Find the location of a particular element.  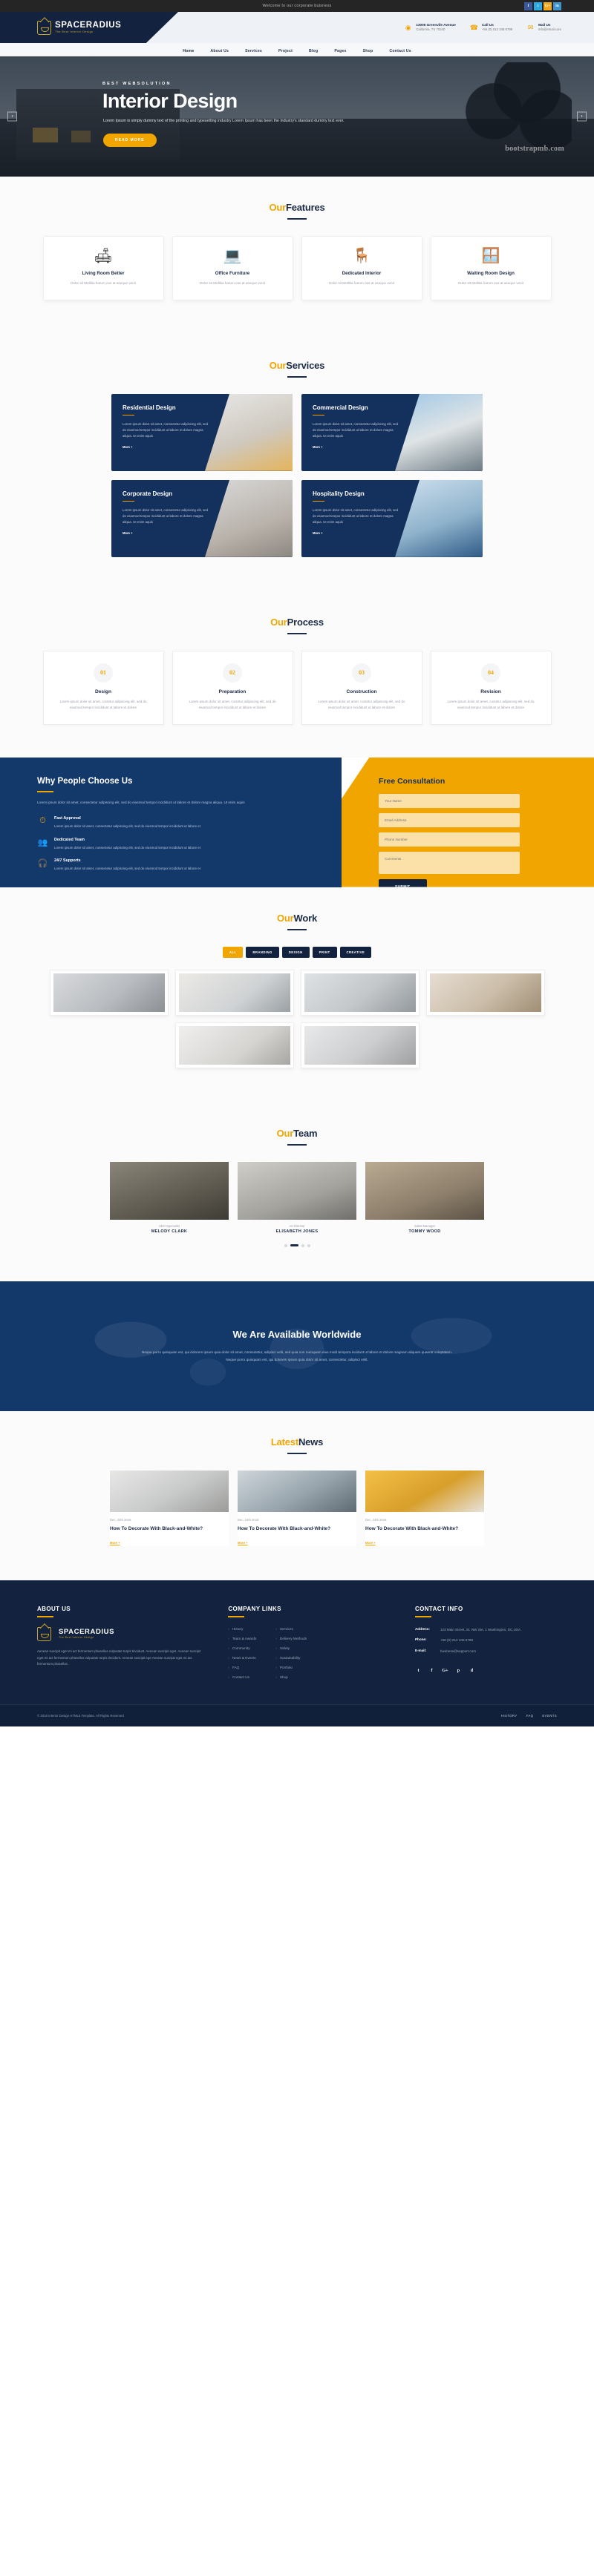

work-heading: OurWork is located at coordinates (297, 918).